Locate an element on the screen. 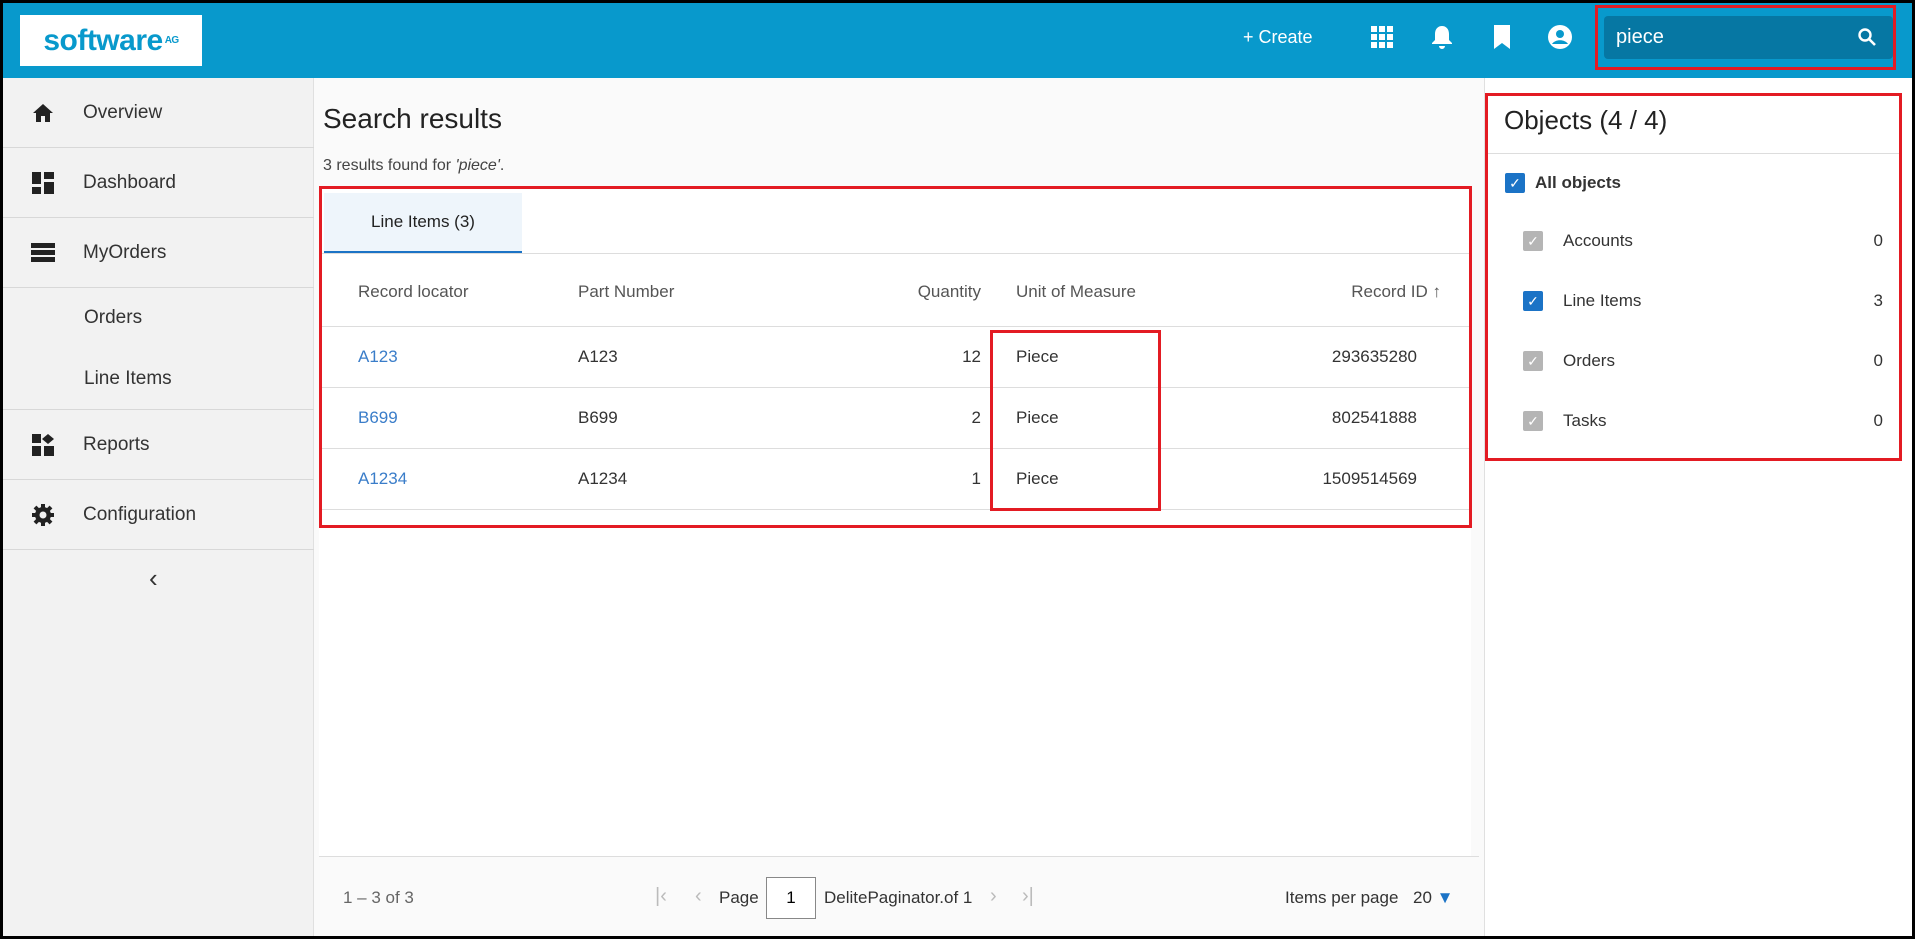 Image resolution: width=1915 pixels, height=939 pixels. apps-grid-icon is located at coordinates (1382, 37).